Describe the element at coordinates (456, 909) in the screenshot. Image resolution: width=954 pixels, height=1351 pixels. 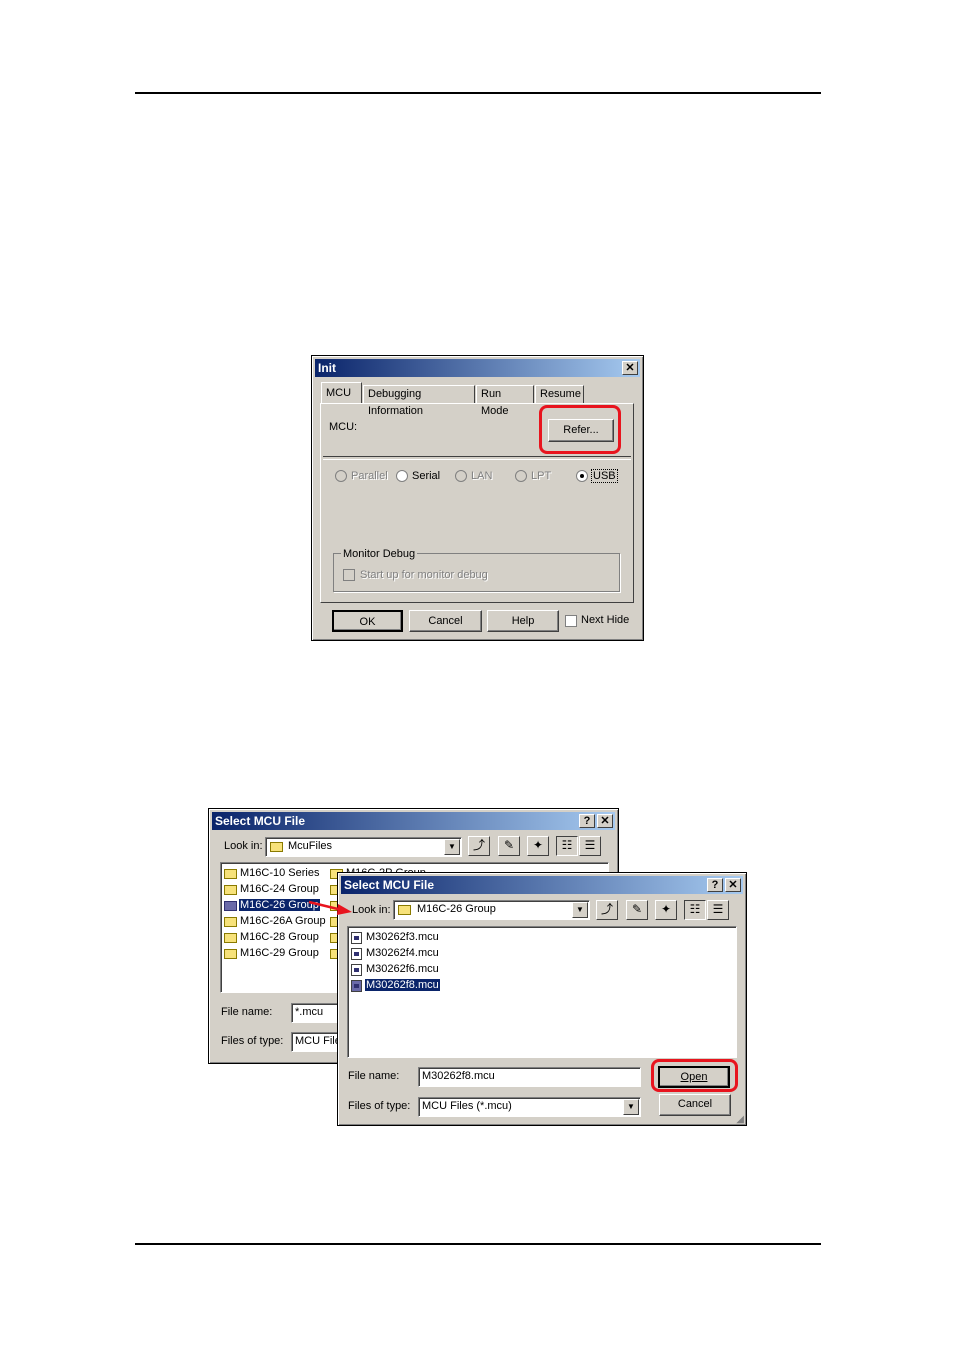
I see `front-look-in-value: M16C-26 Group` at that location.